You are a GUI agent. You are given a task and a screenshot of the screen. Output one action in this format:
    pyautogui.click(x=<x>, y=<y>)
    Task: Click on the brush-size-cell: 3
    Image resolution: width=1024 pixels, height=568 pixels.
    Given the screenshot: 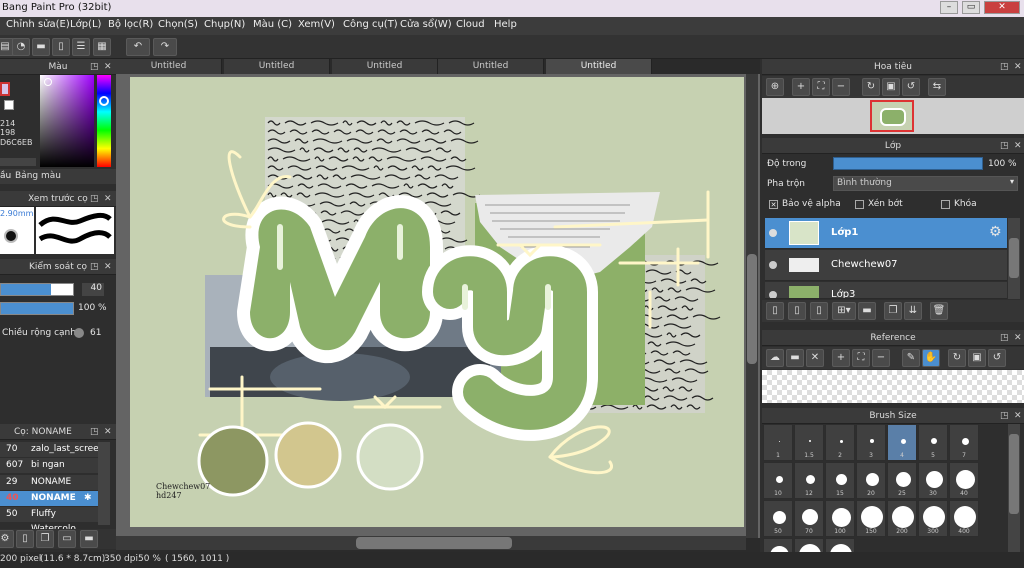 What is the action you would take?
    pyautogui.click(x=871, y=442)
    